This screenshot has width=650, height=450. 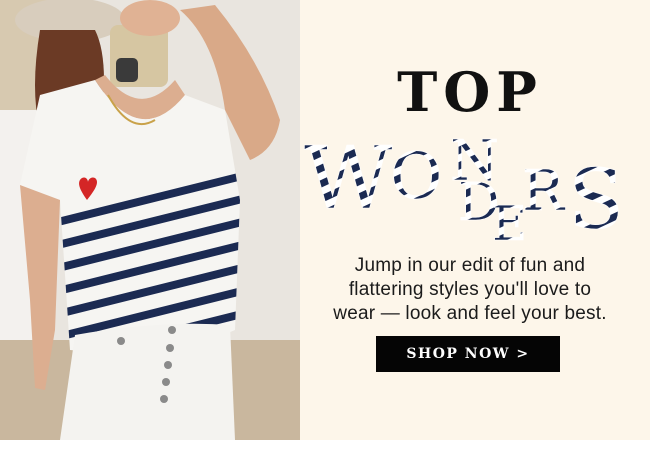 I want to click on wonders-letter: O, so click(x=416, y=177).